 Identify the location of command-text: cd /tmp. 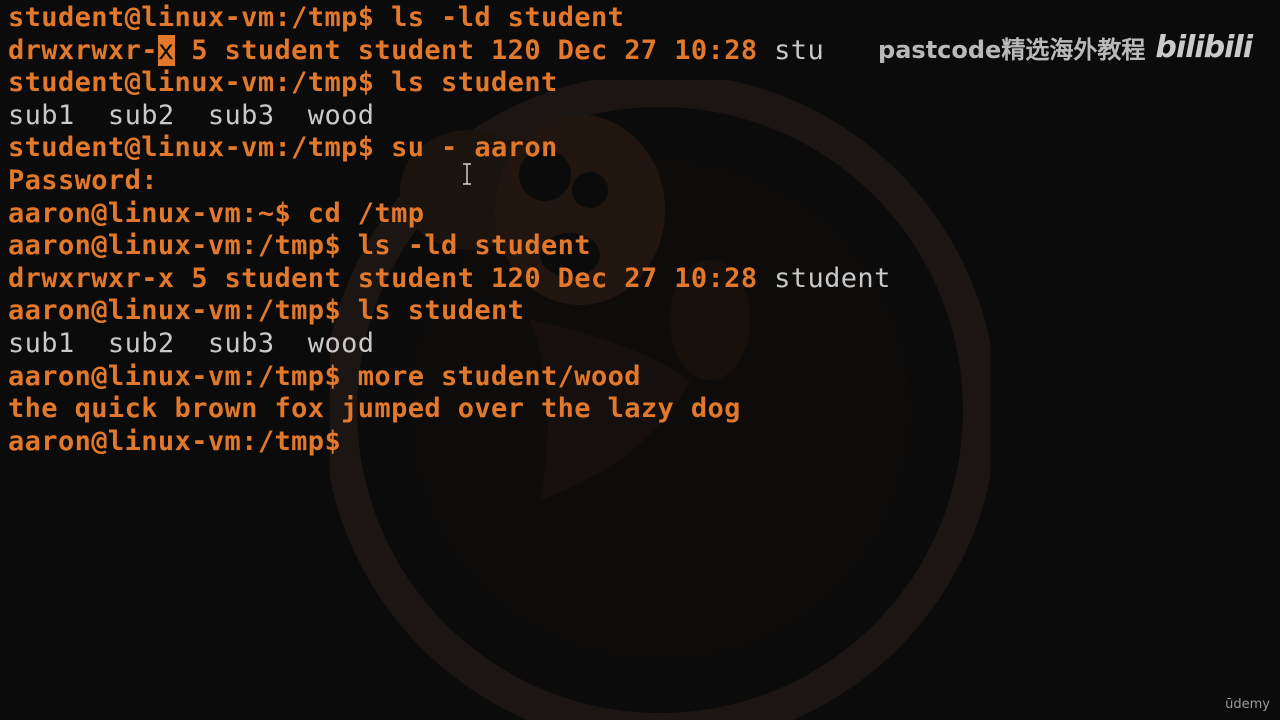
(358, 213).